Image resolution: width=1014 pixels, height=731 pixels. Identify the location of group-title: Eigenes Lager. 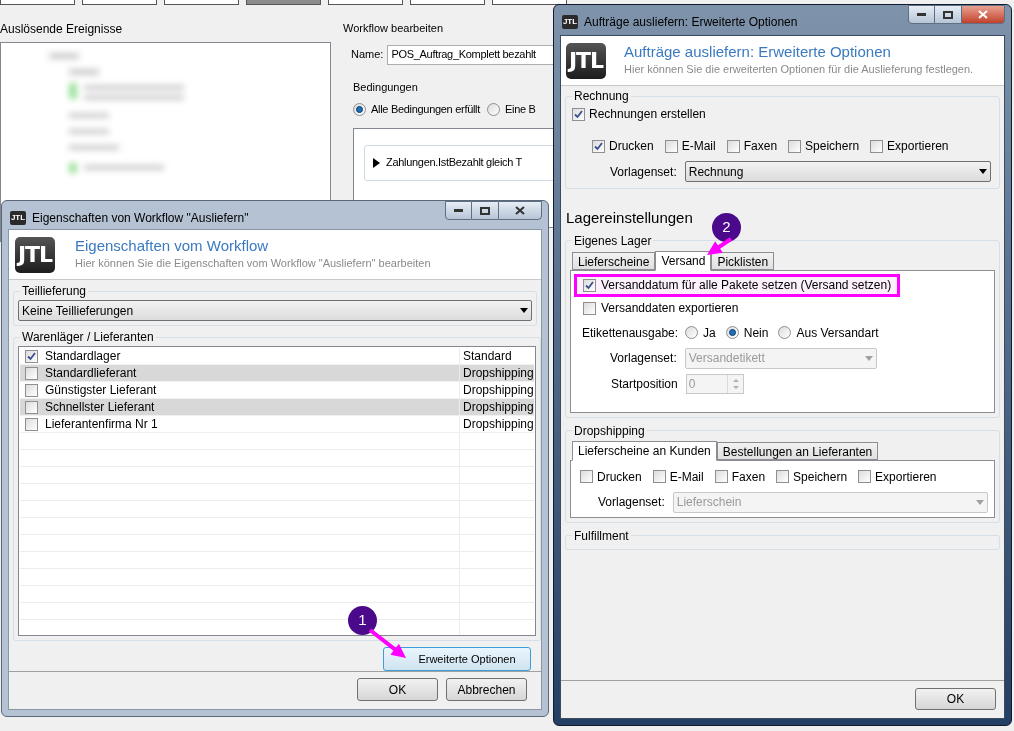
(613, 241).